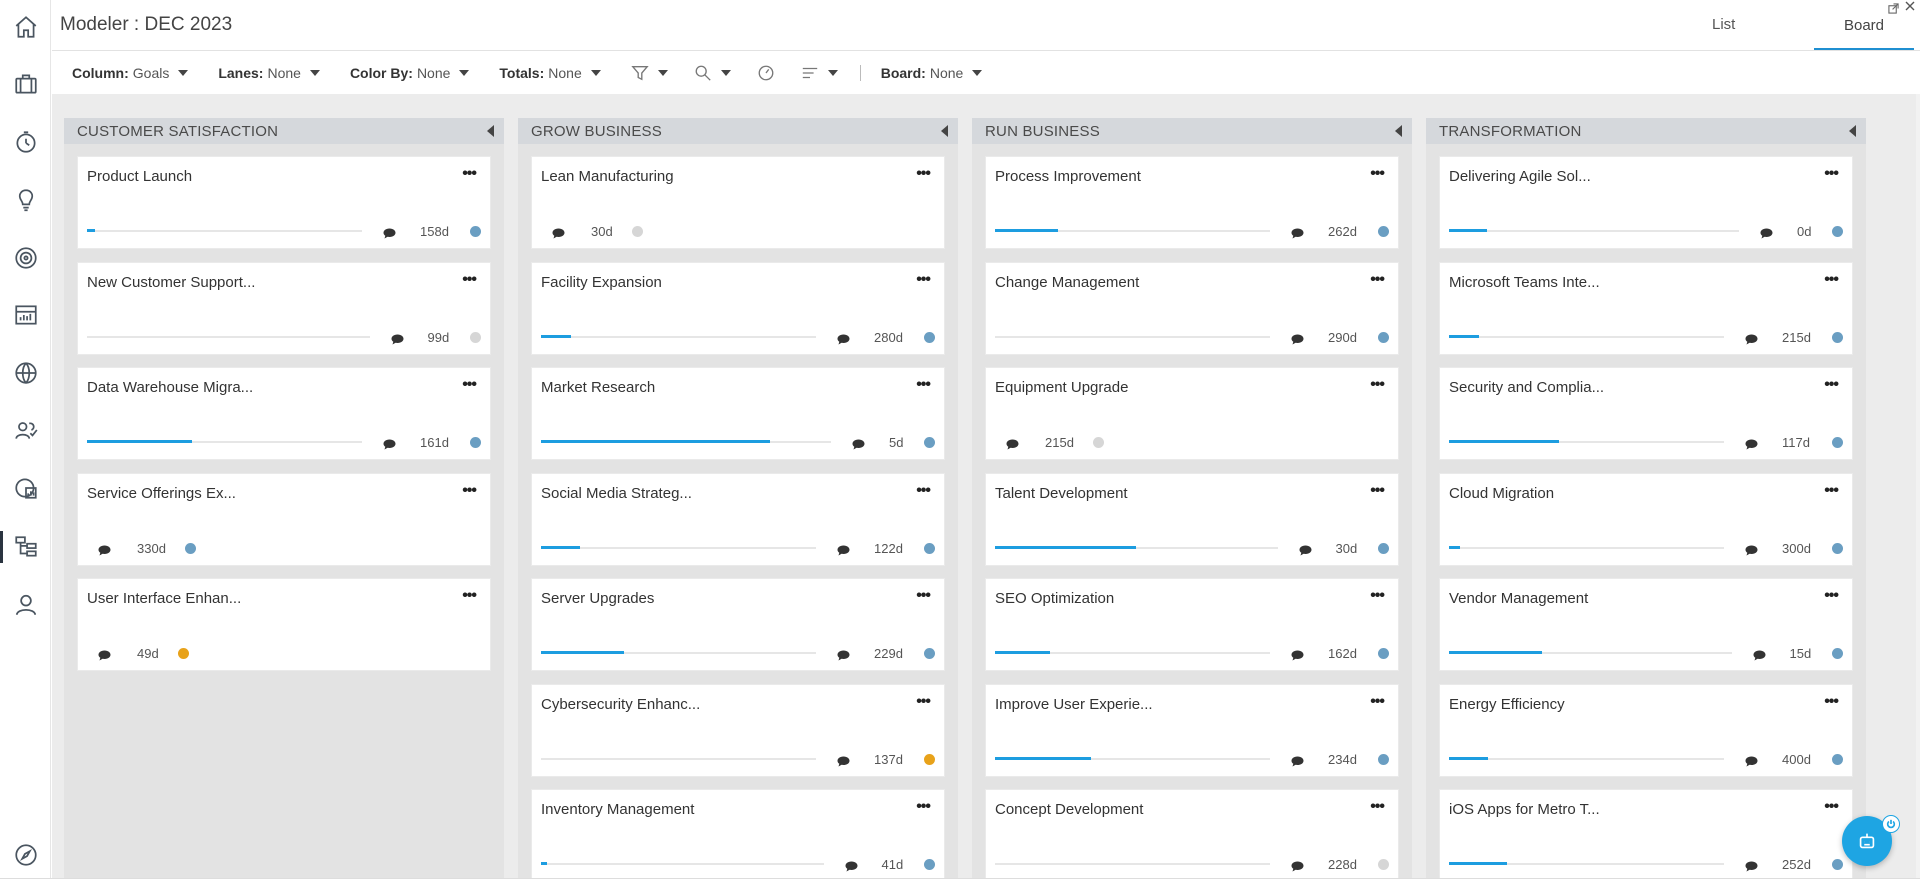 The height and width of the screenshot is (894, 1920). What do you see at coordinates (1891, 824) in the screenshot?
I see `power-badge` at bounding box center [1891, 824].